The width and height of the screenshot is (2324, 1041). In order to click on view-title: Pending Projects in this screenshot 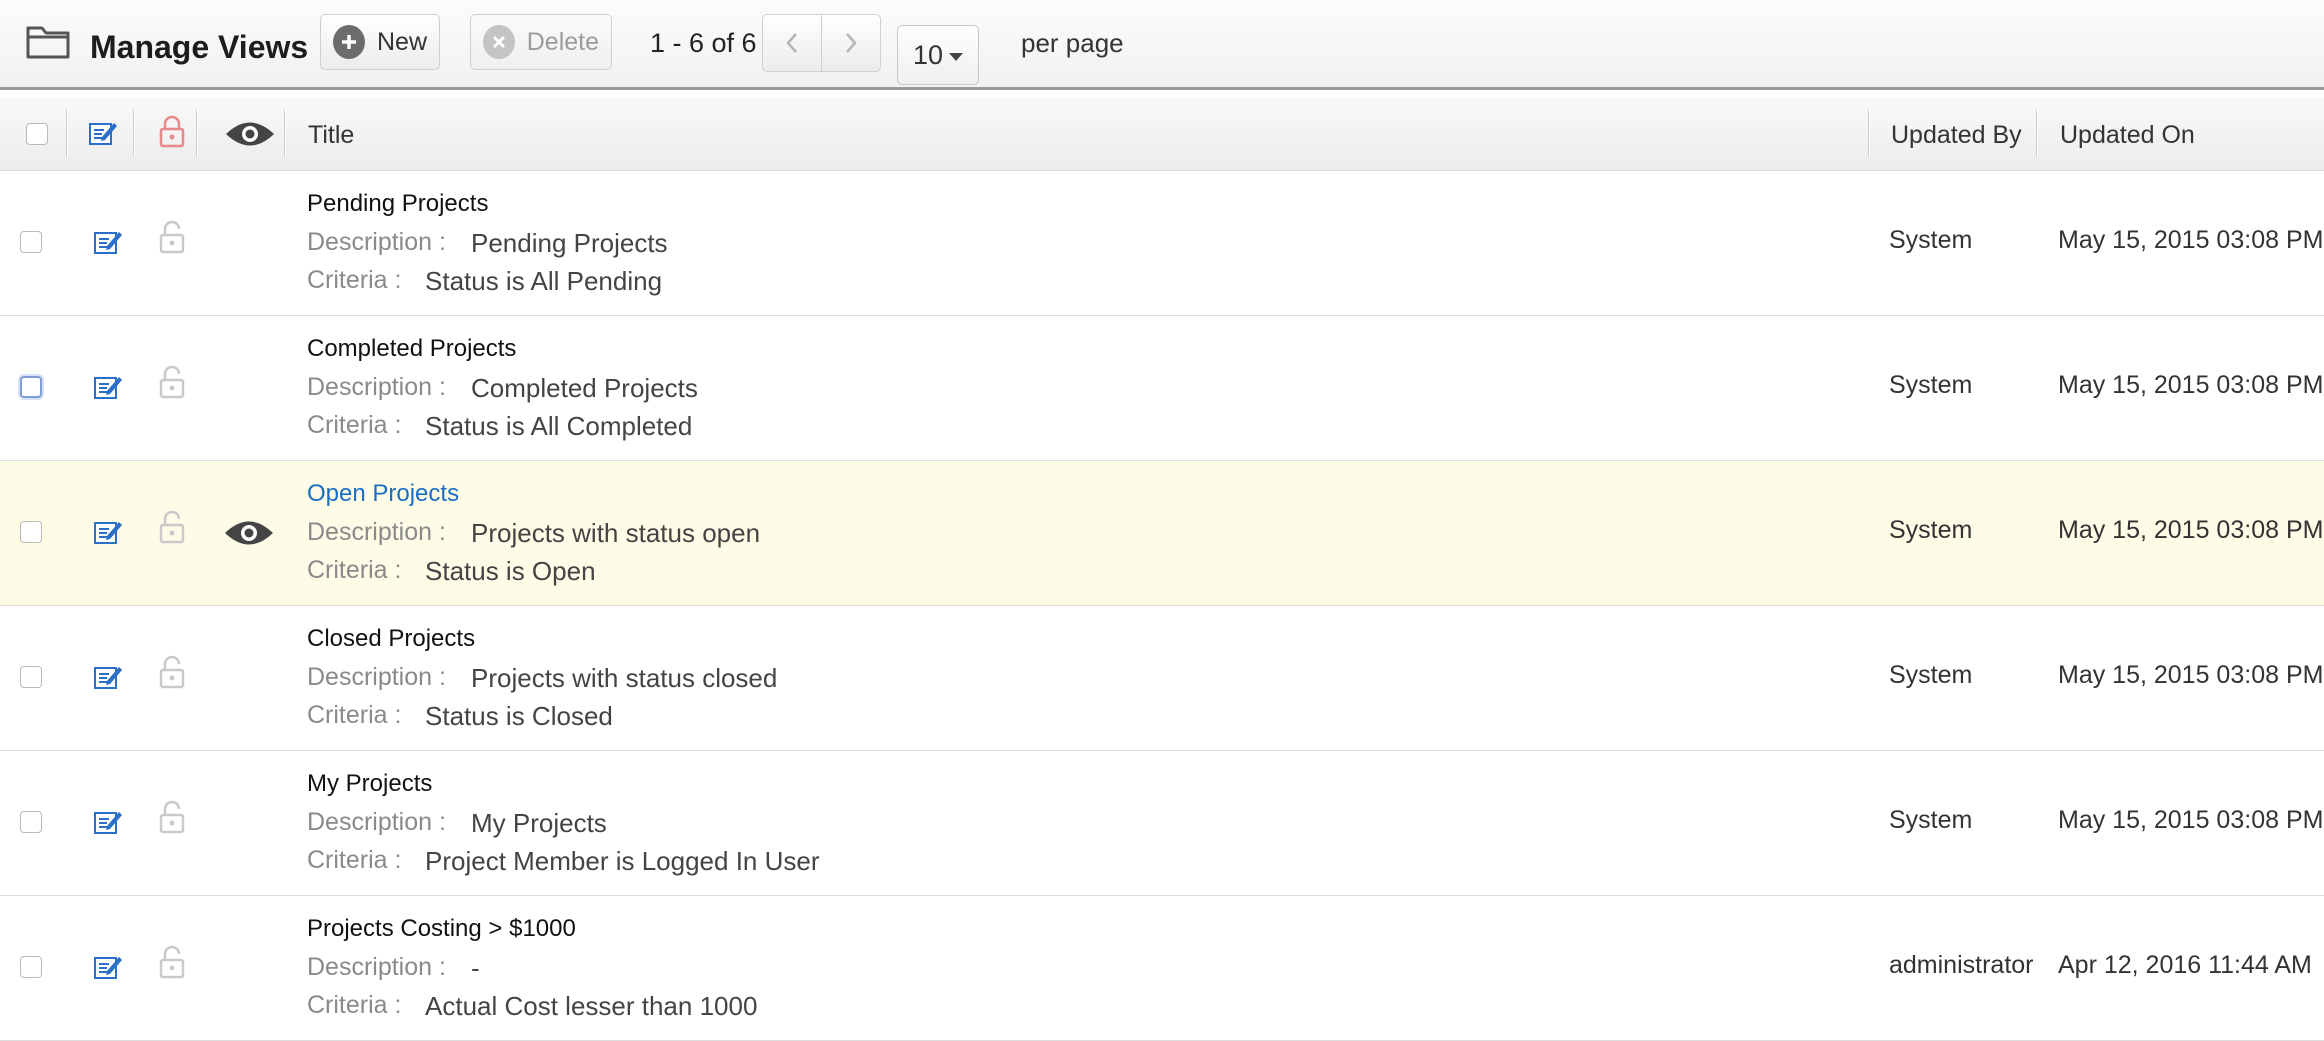, I will do `click(397, 204)`.